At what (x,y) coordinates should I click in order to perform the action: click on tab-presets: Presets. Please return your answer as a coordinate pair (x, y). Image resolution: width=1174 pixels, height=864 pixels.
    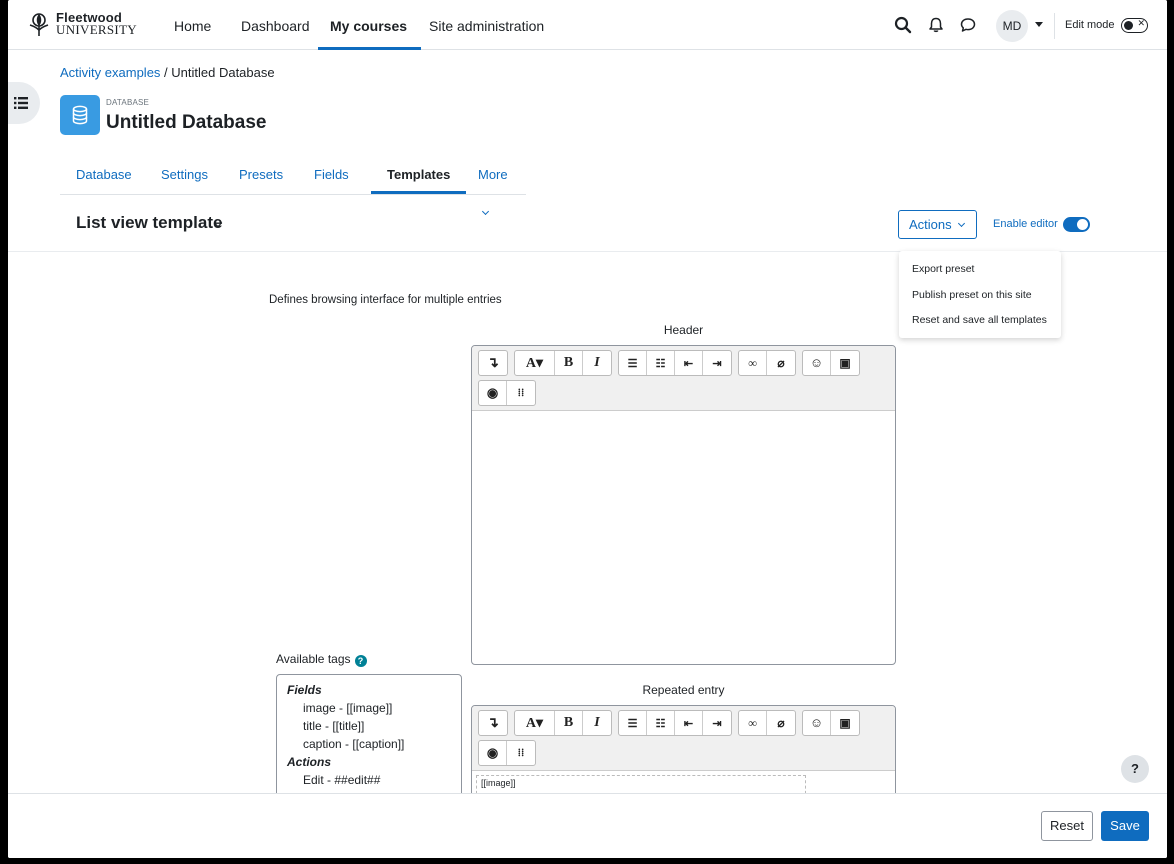
    Looking at the image, I should click on (261, 175).